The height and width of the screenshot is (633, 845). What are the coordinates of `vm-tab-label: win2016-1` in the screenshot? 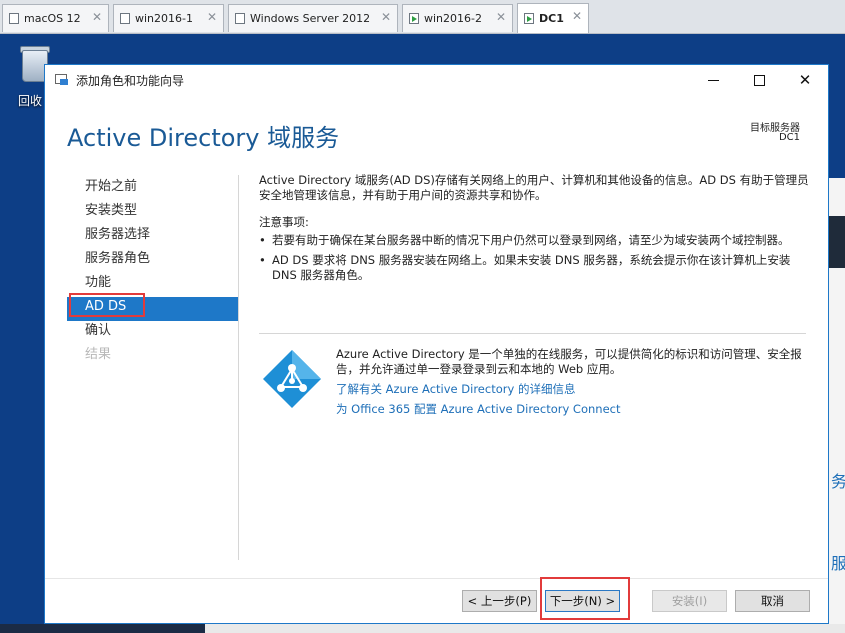 It's located at (164, 18).